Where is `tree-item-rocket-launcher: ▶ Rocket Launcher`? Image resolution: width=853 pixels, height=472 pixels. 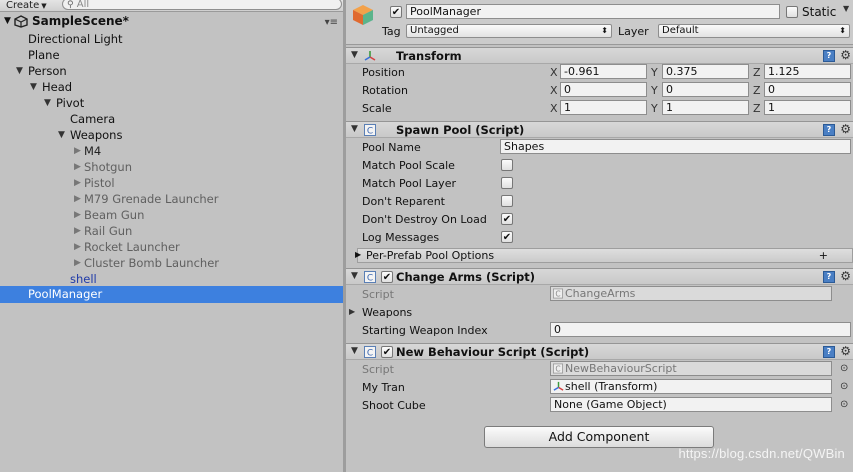 tree-item-rocket-launcher: ▶ Rocket Launcher is located at coordinates (171, 247).